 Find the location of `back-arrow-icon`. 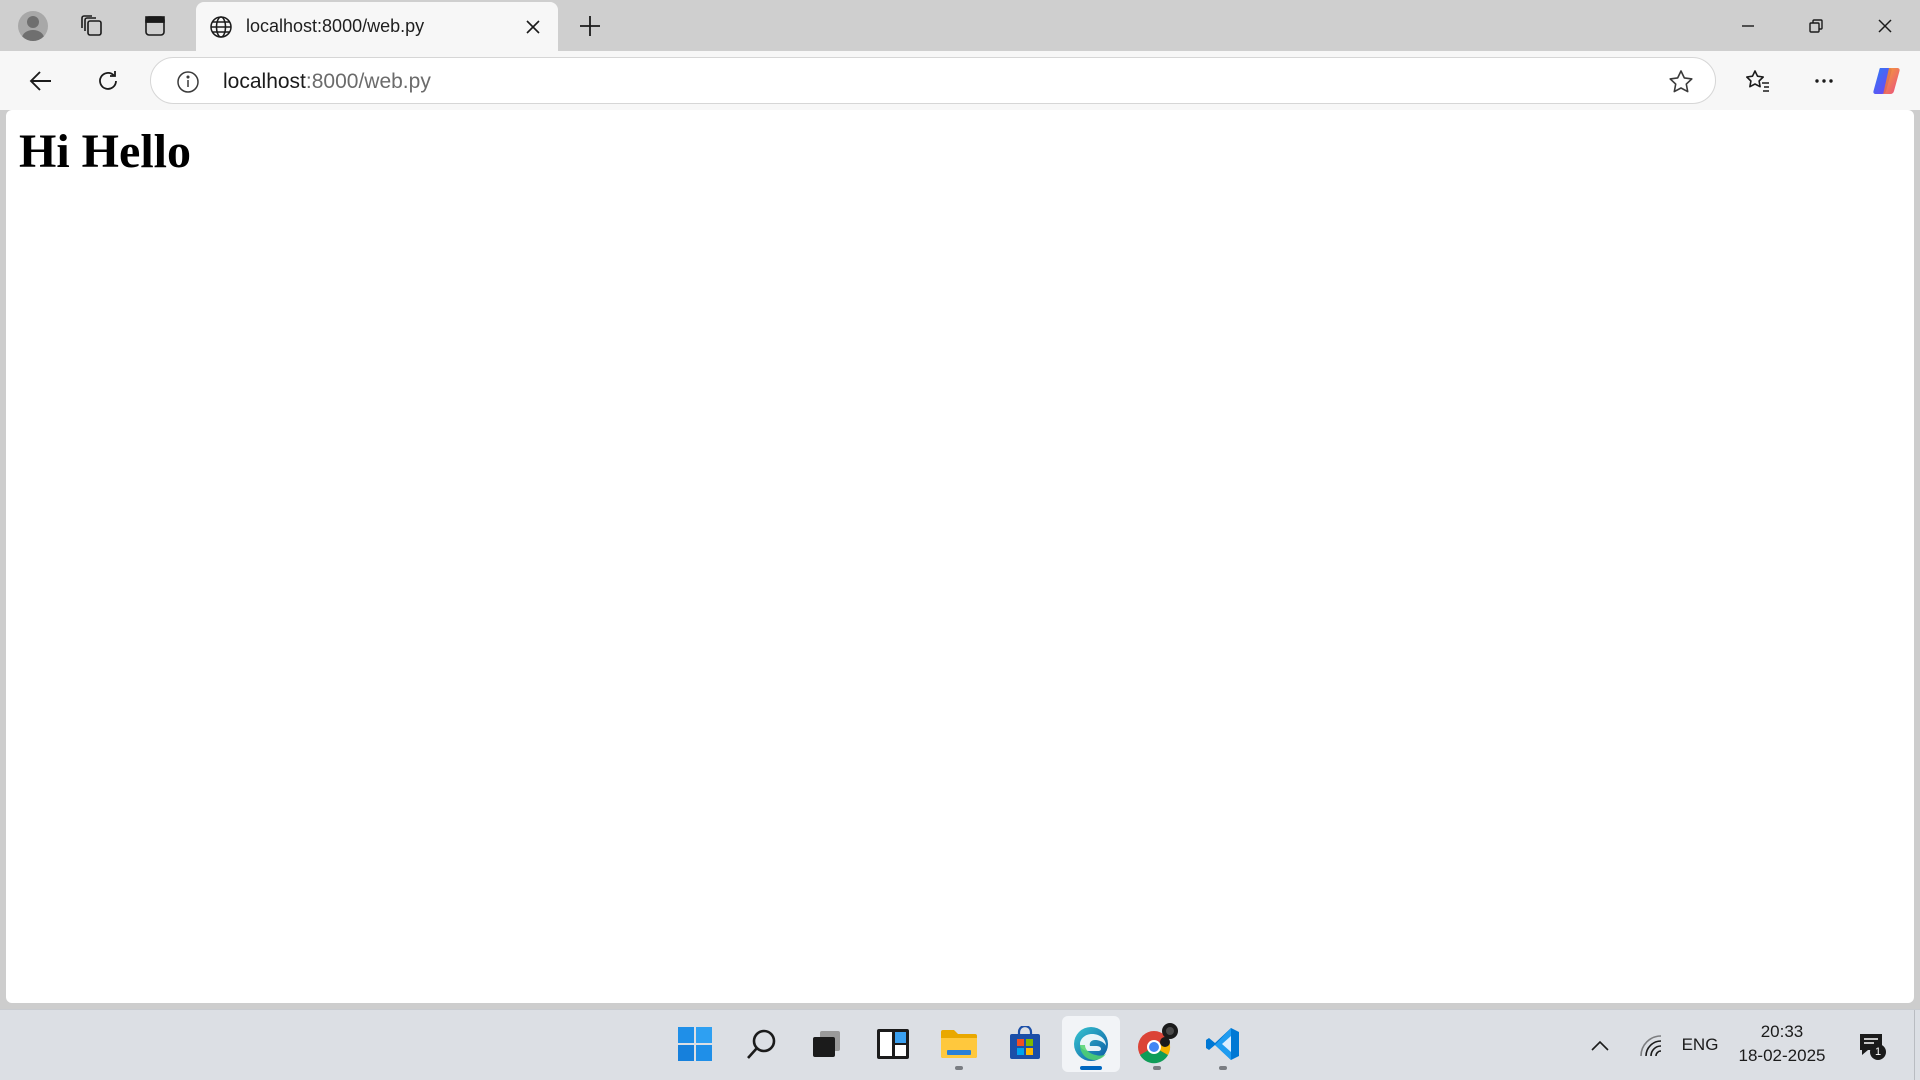

back-arrow-icon is located at coordinates (40, 81).